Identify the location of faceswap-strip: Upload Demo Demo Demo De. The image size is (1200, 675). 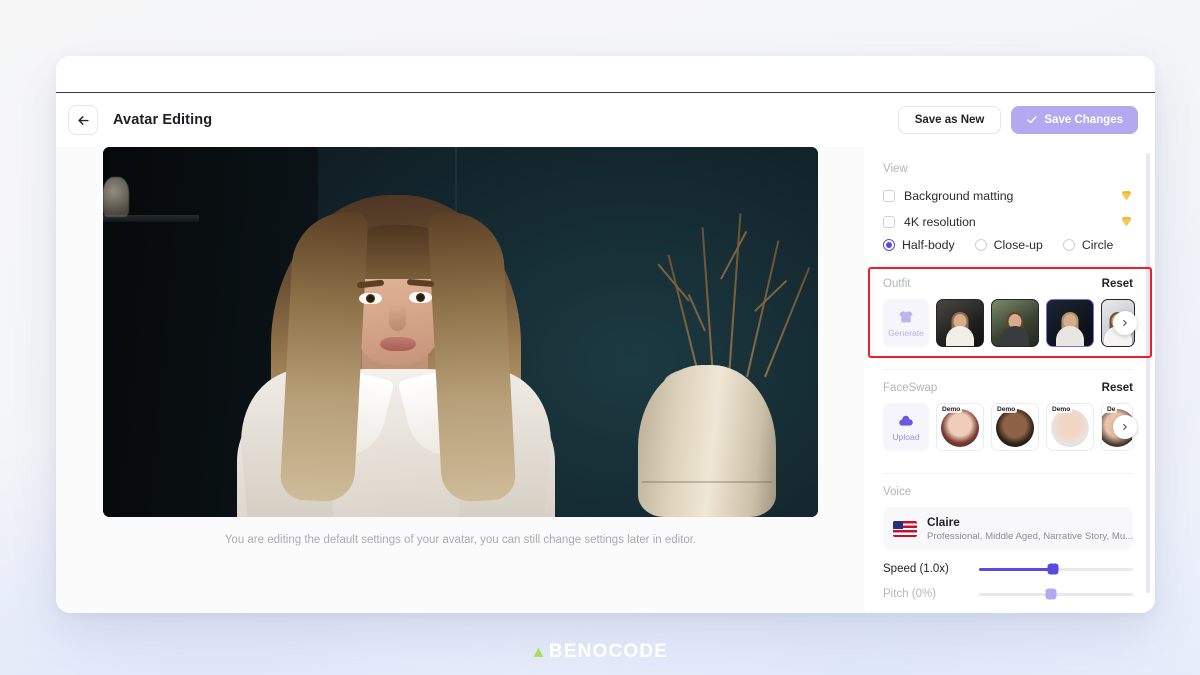
(1010, 427).